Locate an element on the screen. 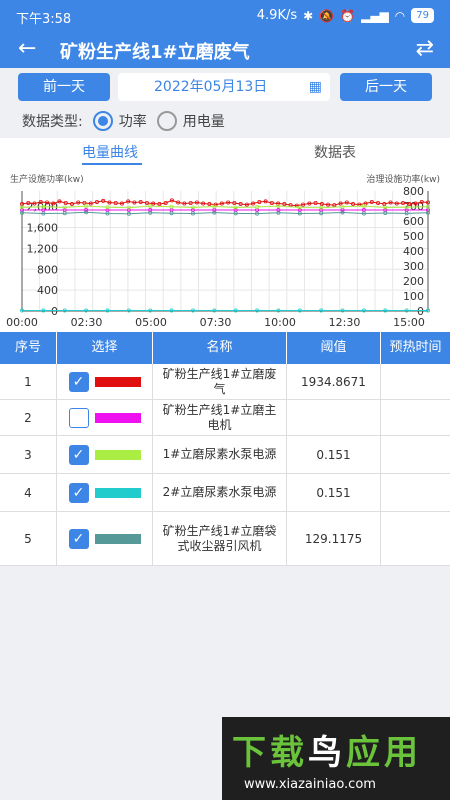 The height and width of the screenshot is (800, 450). signal-icon: ▂▄▆ is located at coordinates (375, 15).